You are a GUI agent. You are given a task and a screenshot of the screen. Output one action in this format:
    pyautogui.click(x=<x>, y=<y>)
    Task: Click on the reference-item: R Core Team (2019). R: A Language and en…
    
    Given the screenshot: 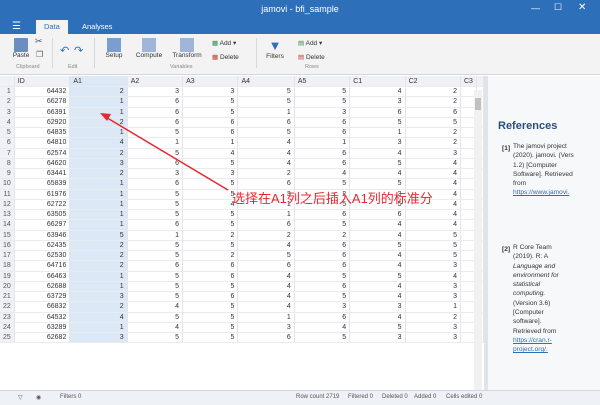 What is the action you would take?
    pyautogui.click(x=556, y=299)
    